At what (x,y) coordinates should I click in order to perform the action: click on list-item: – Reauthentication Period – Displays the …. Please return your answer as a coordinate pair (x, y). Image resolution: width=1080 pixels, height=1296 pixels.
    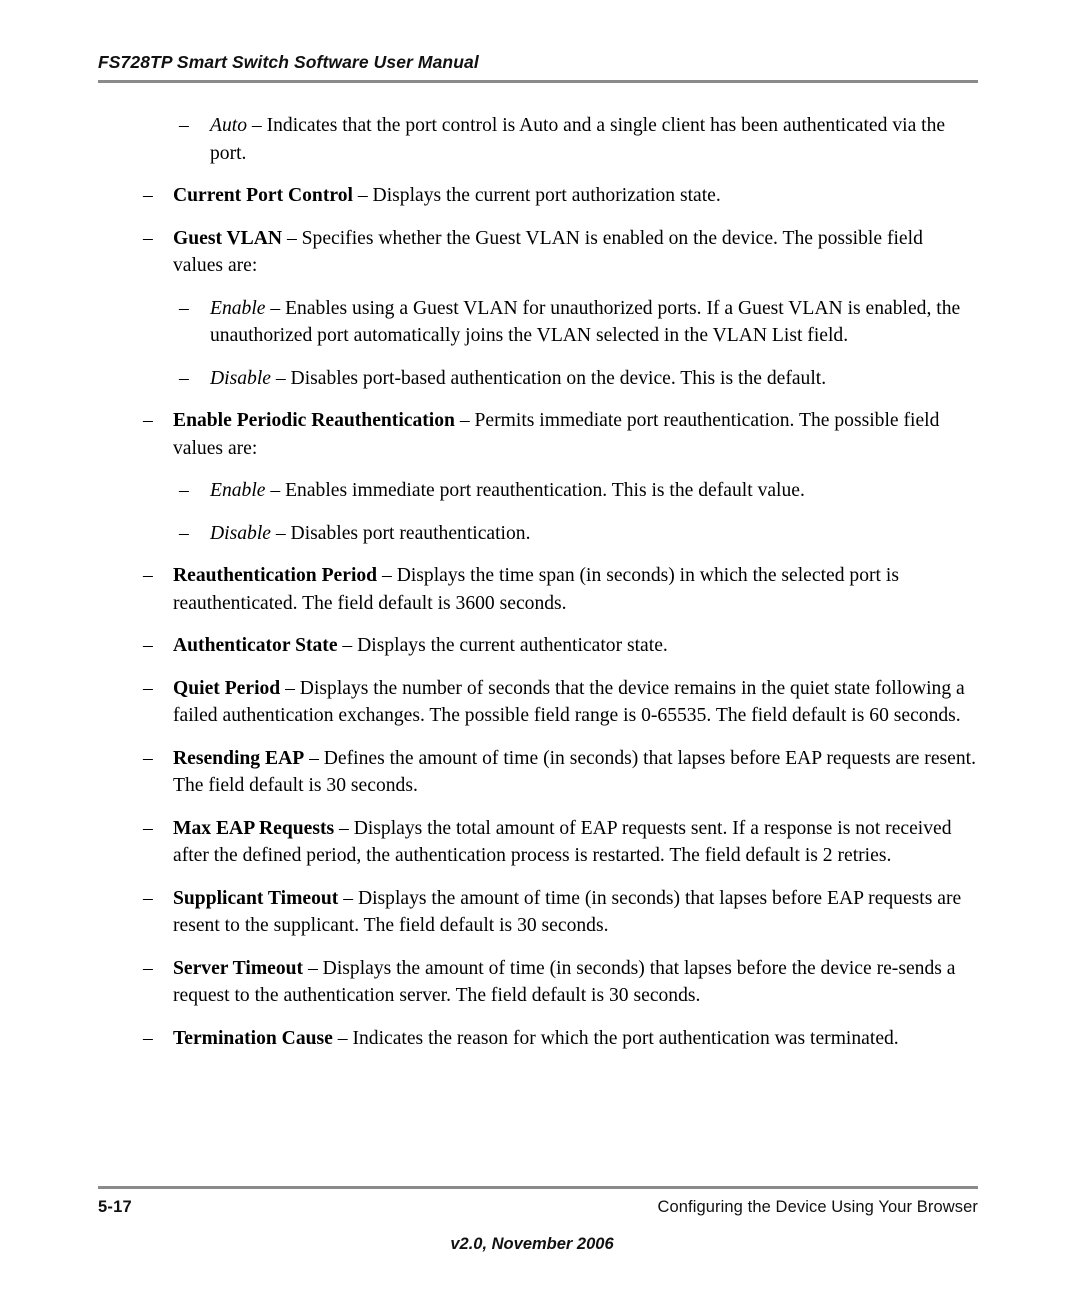
    Looking at the image, I should click on (559, 589).